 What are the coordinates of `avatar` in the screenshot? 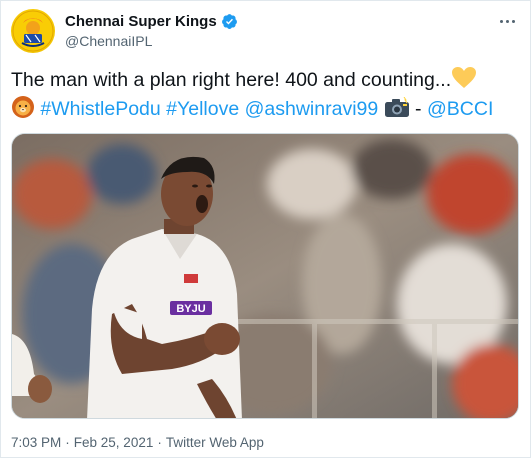 It's located at (33, 31).